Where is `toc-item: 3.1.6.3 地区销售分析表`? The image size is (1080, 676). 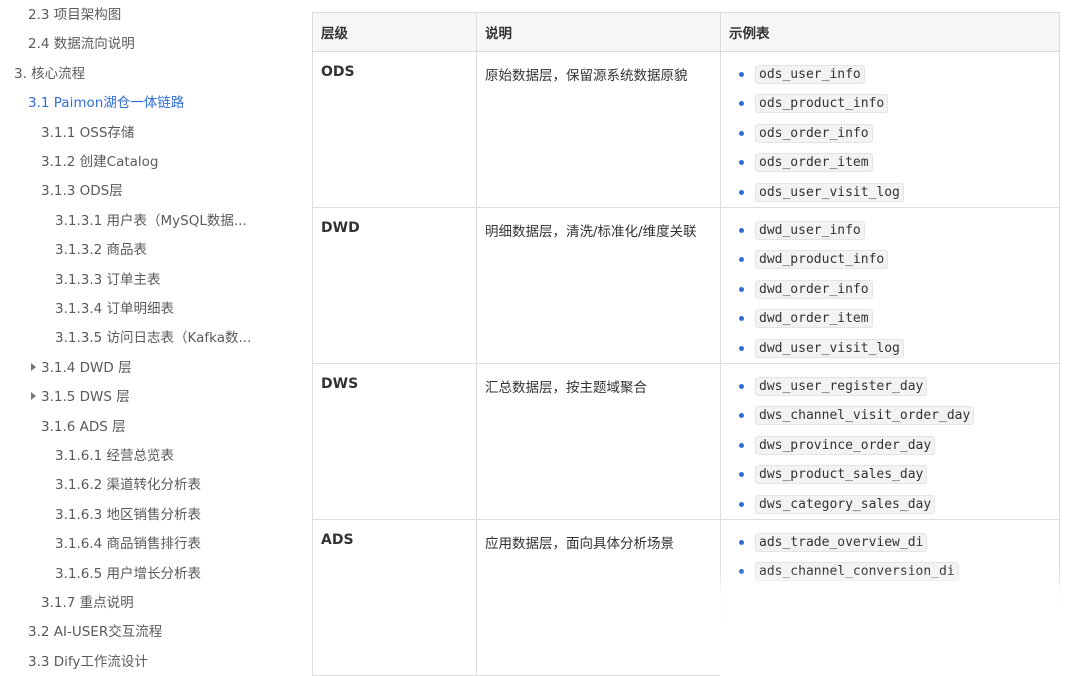
toc-item: 3.1.6.3 地区销售分析表 is located at coordinates (128, 515).